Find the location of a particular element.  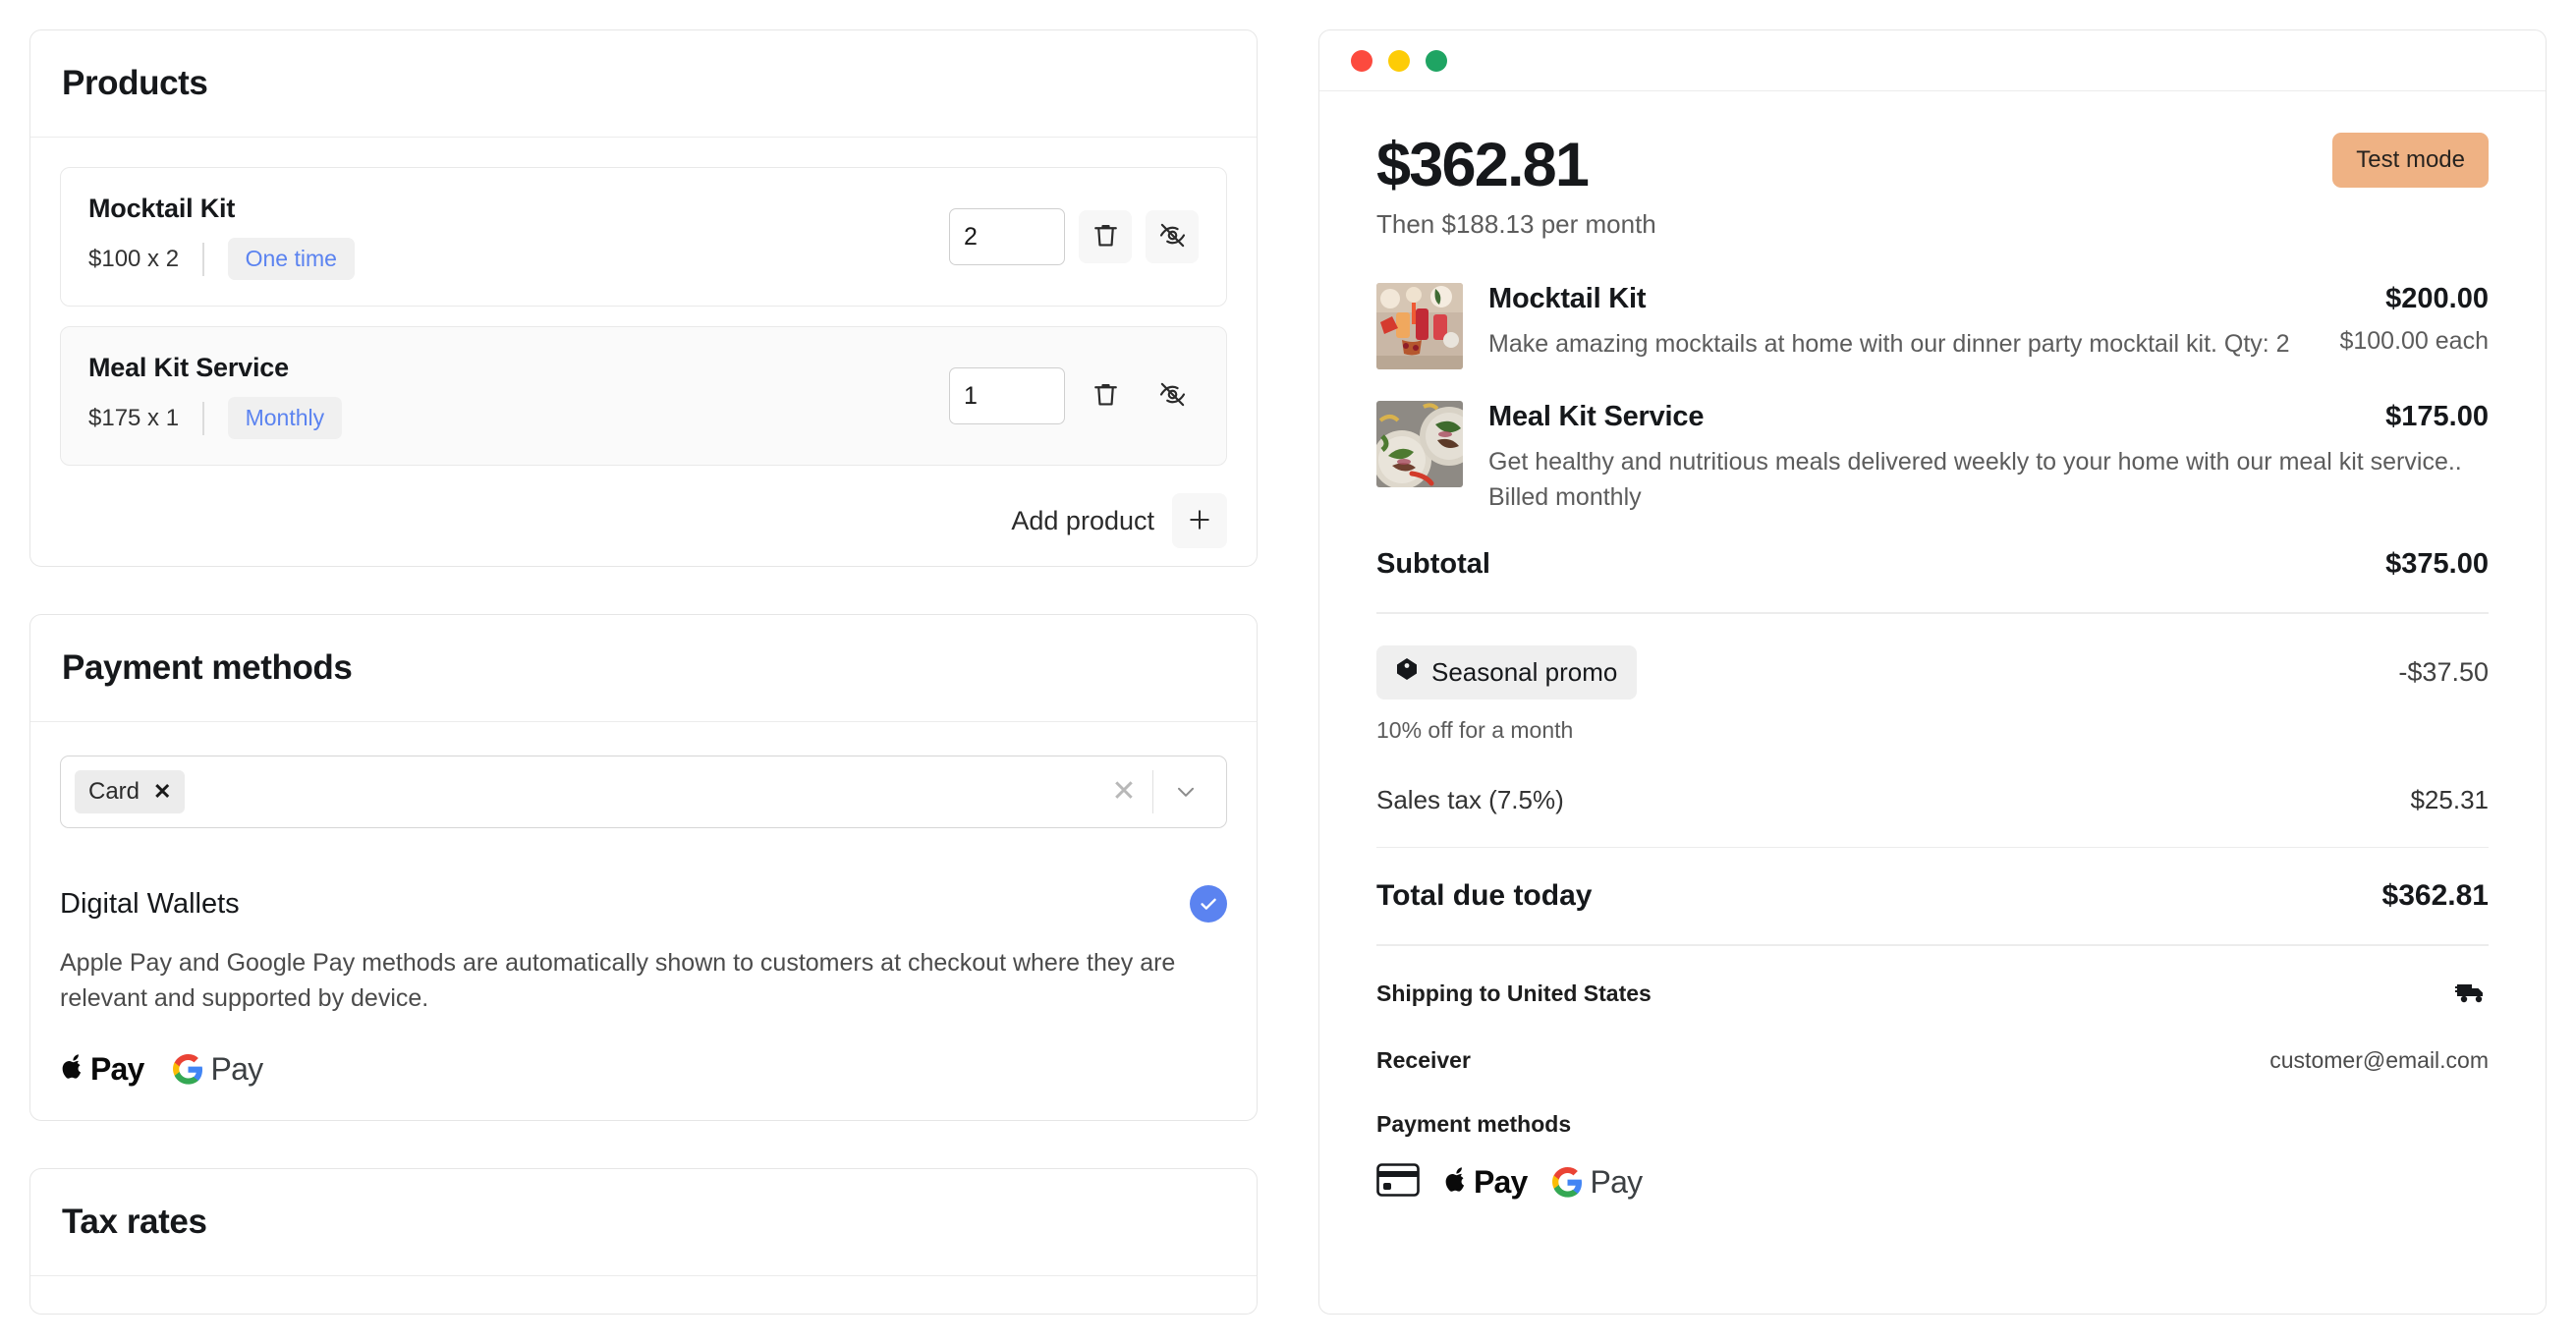

payment-methods-select: Card ✕ ✕ is located at coordinates (643, 792).